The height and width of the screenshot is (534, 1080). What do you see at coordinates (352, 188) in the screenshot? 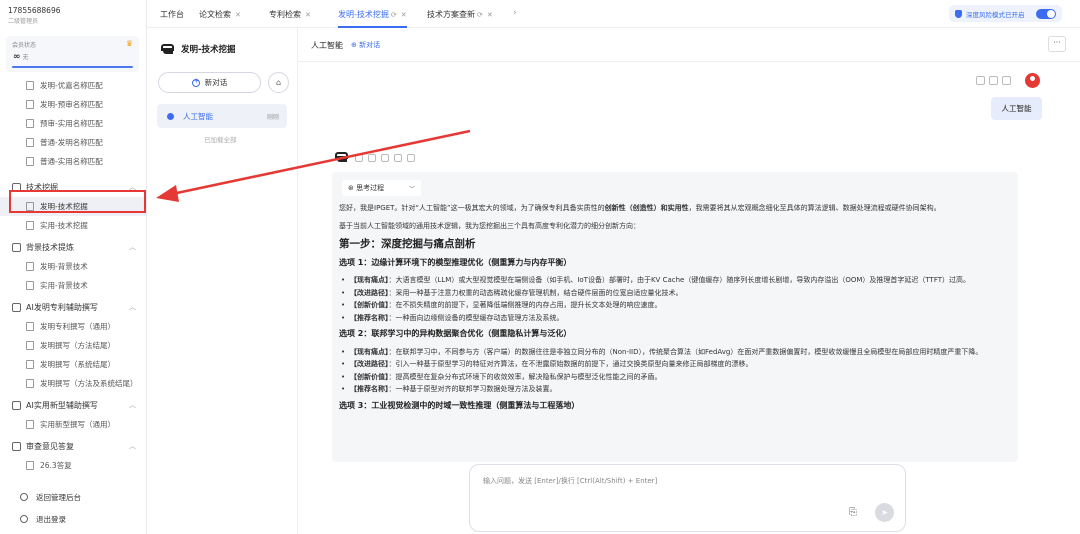
I see `think-icon: ⊛` at bounding box center [352, 188].